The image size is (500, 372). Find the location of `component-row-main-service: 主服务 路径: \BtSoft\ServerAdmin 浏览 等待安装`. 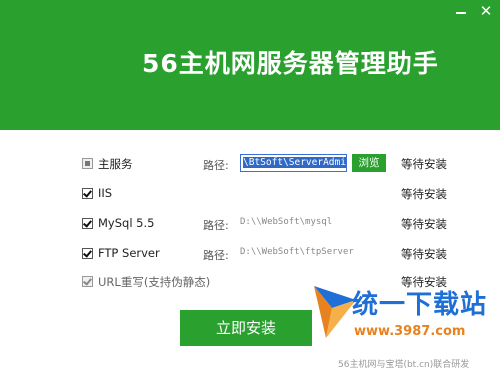

component-row-main-service: 主服务 路径: \BtSoft\ServerAdmin 浏览 等待安装 is located at coordinates (250, 164).